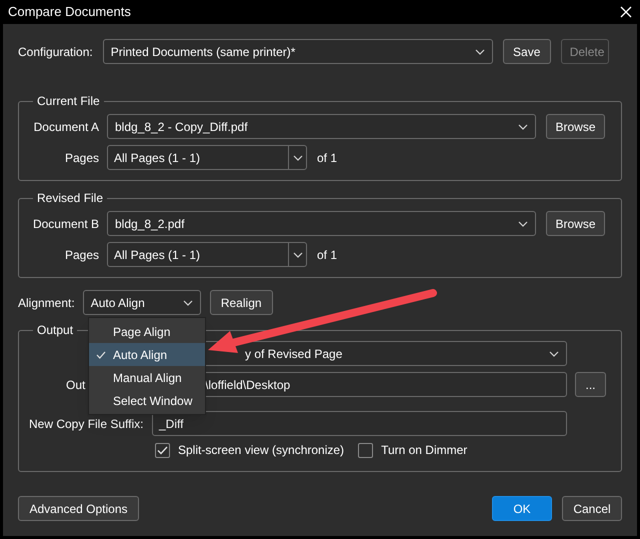  I want to click on field-label: Document B, so click(65, 224).